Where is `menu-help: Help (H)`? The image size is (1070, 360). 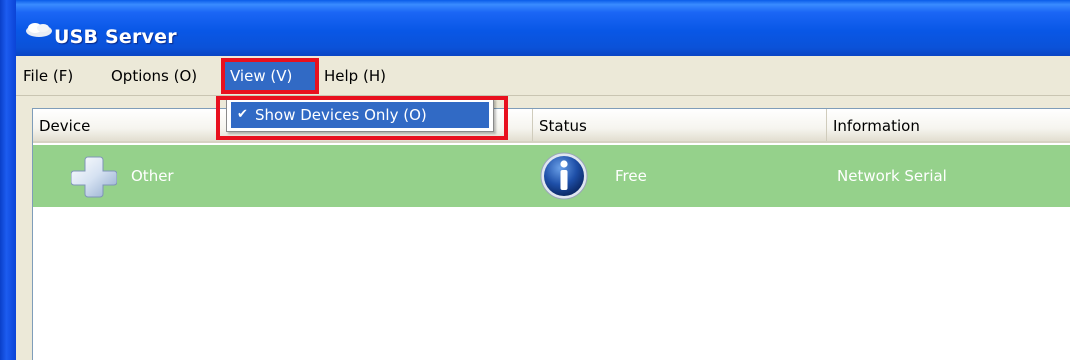
menu-help: Help (H) is located at coordinates (355, 76).